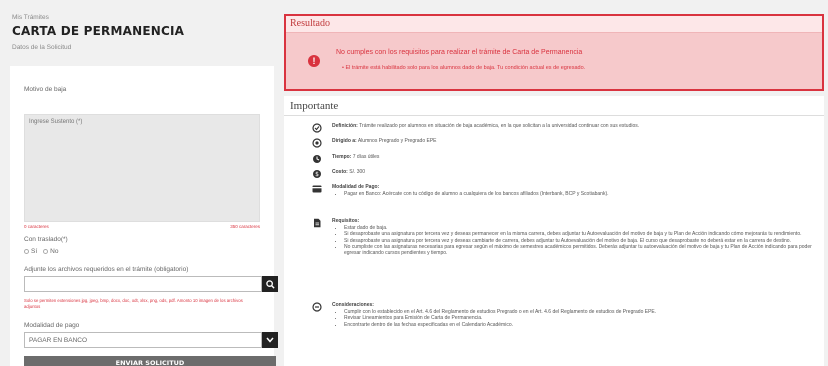 The height and width of the screenshot is (366, 828). What do you see at coordinates (52, 325) in the screenshot?
I see `payment-label: Modalidad de pago` at bounding box center [52, 325].